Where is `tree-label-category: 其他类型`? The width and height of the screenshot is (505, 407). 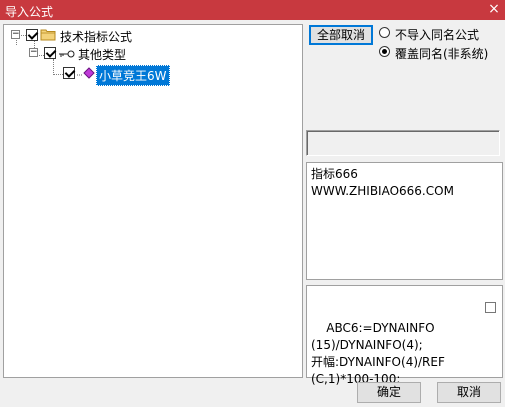 tree-label-category: 其他类型 is located at coordinates (102, 54).